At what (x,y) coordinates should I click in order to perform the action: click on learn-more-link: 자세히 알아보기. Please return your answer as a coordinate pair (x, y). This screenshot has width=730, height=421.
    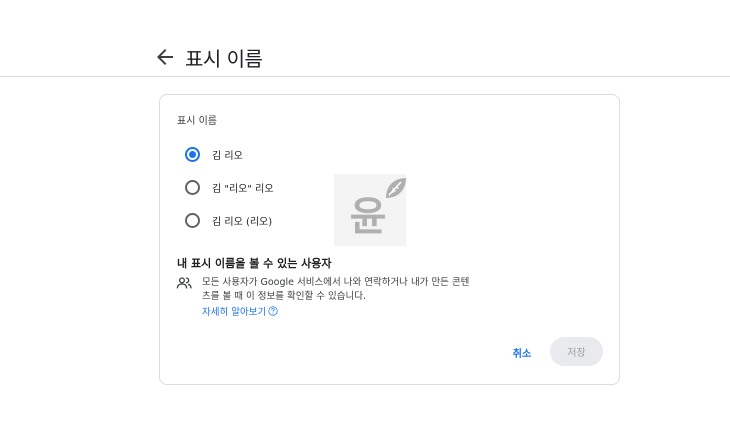
    Looking at the image, I should click on (240, 311).